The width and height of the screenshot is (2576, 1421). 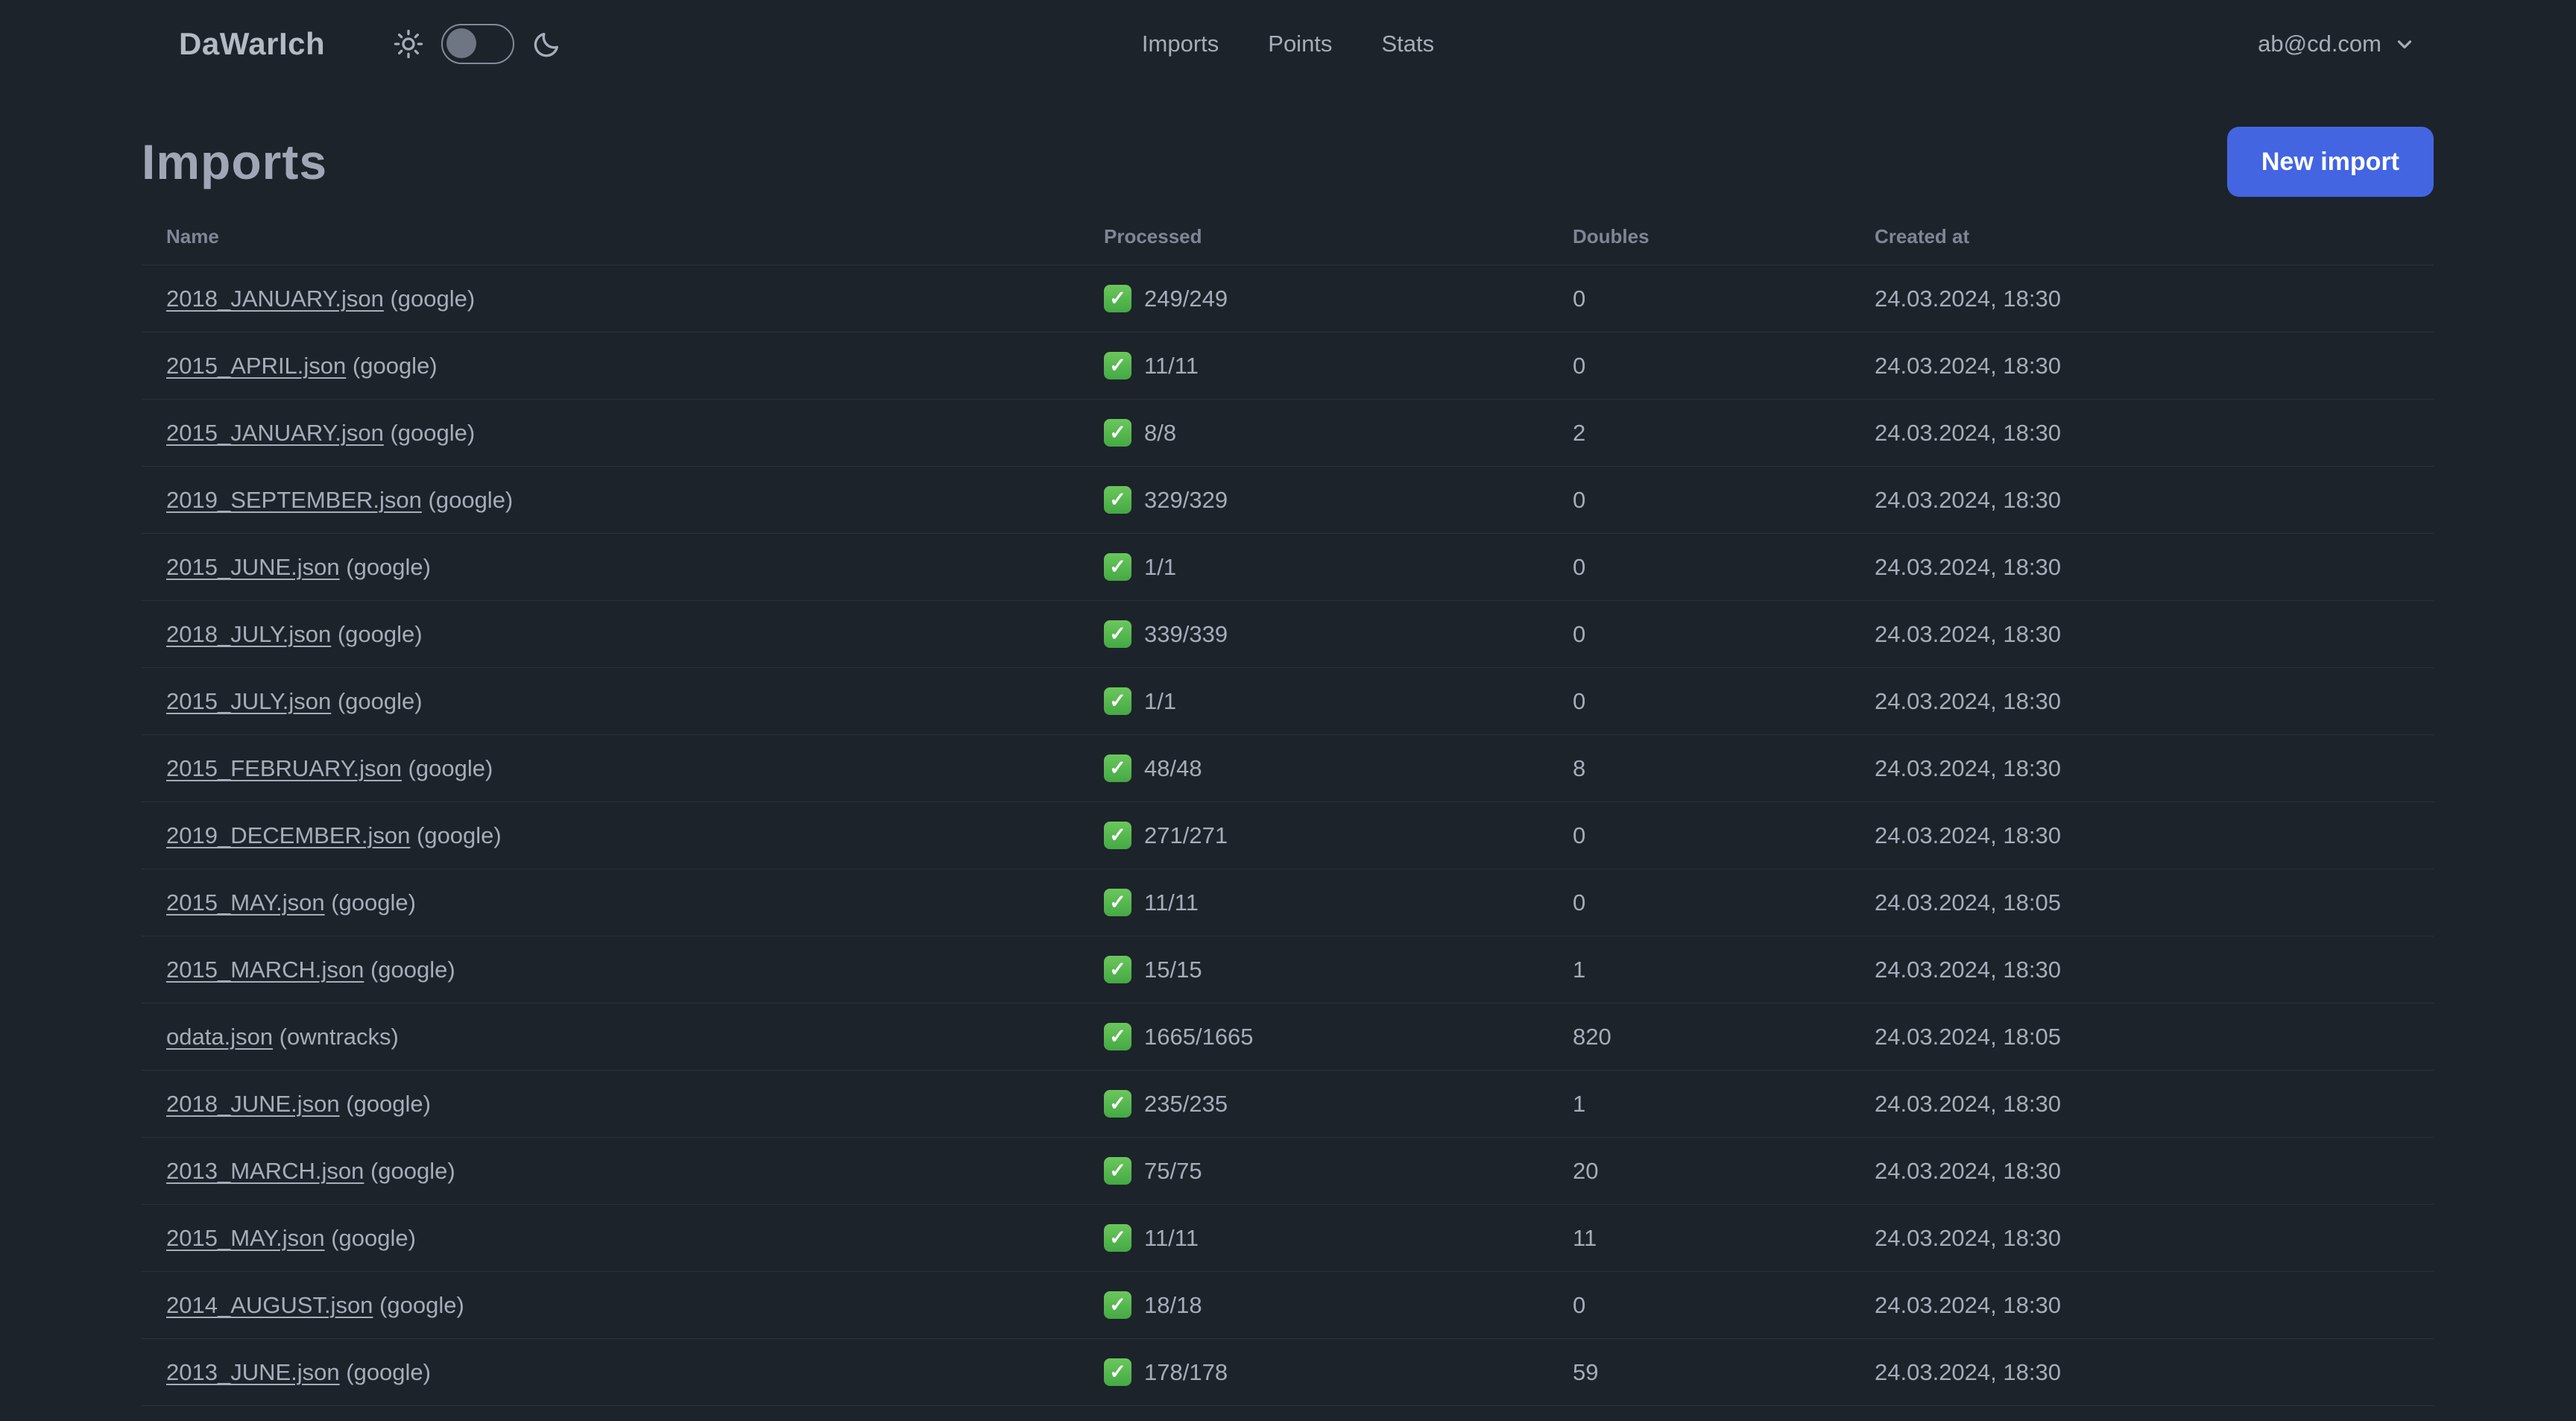 What do you see at coordinates (478, 44) in the screenshot?
I see `theme-toggle` at bounding box center [478, 44].